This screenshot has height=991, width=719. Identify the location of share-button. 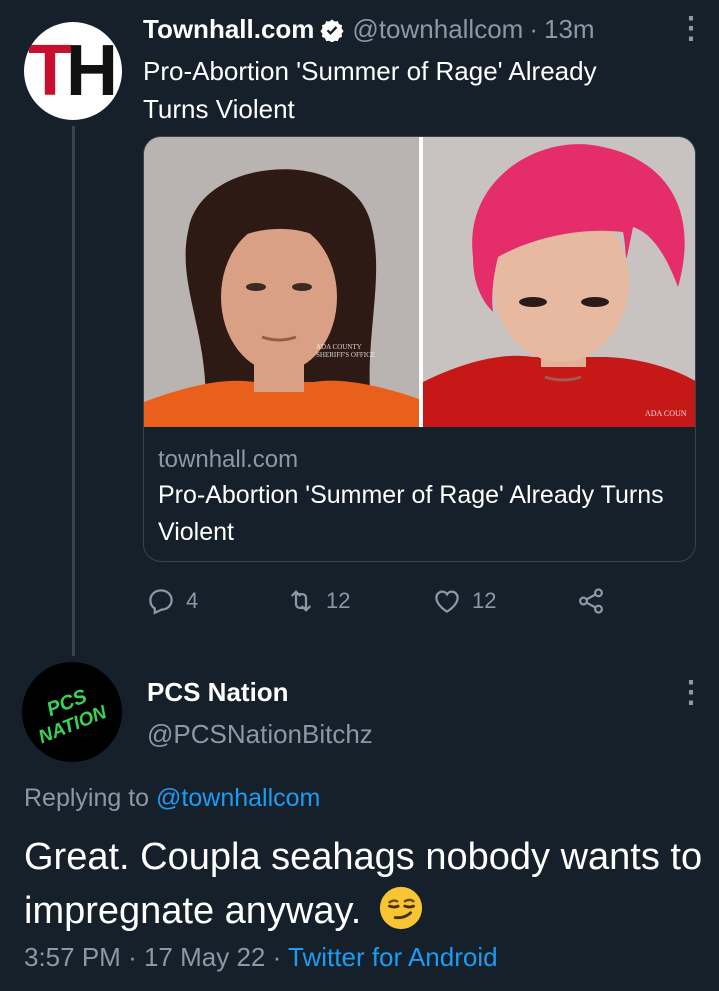
(596, 601).